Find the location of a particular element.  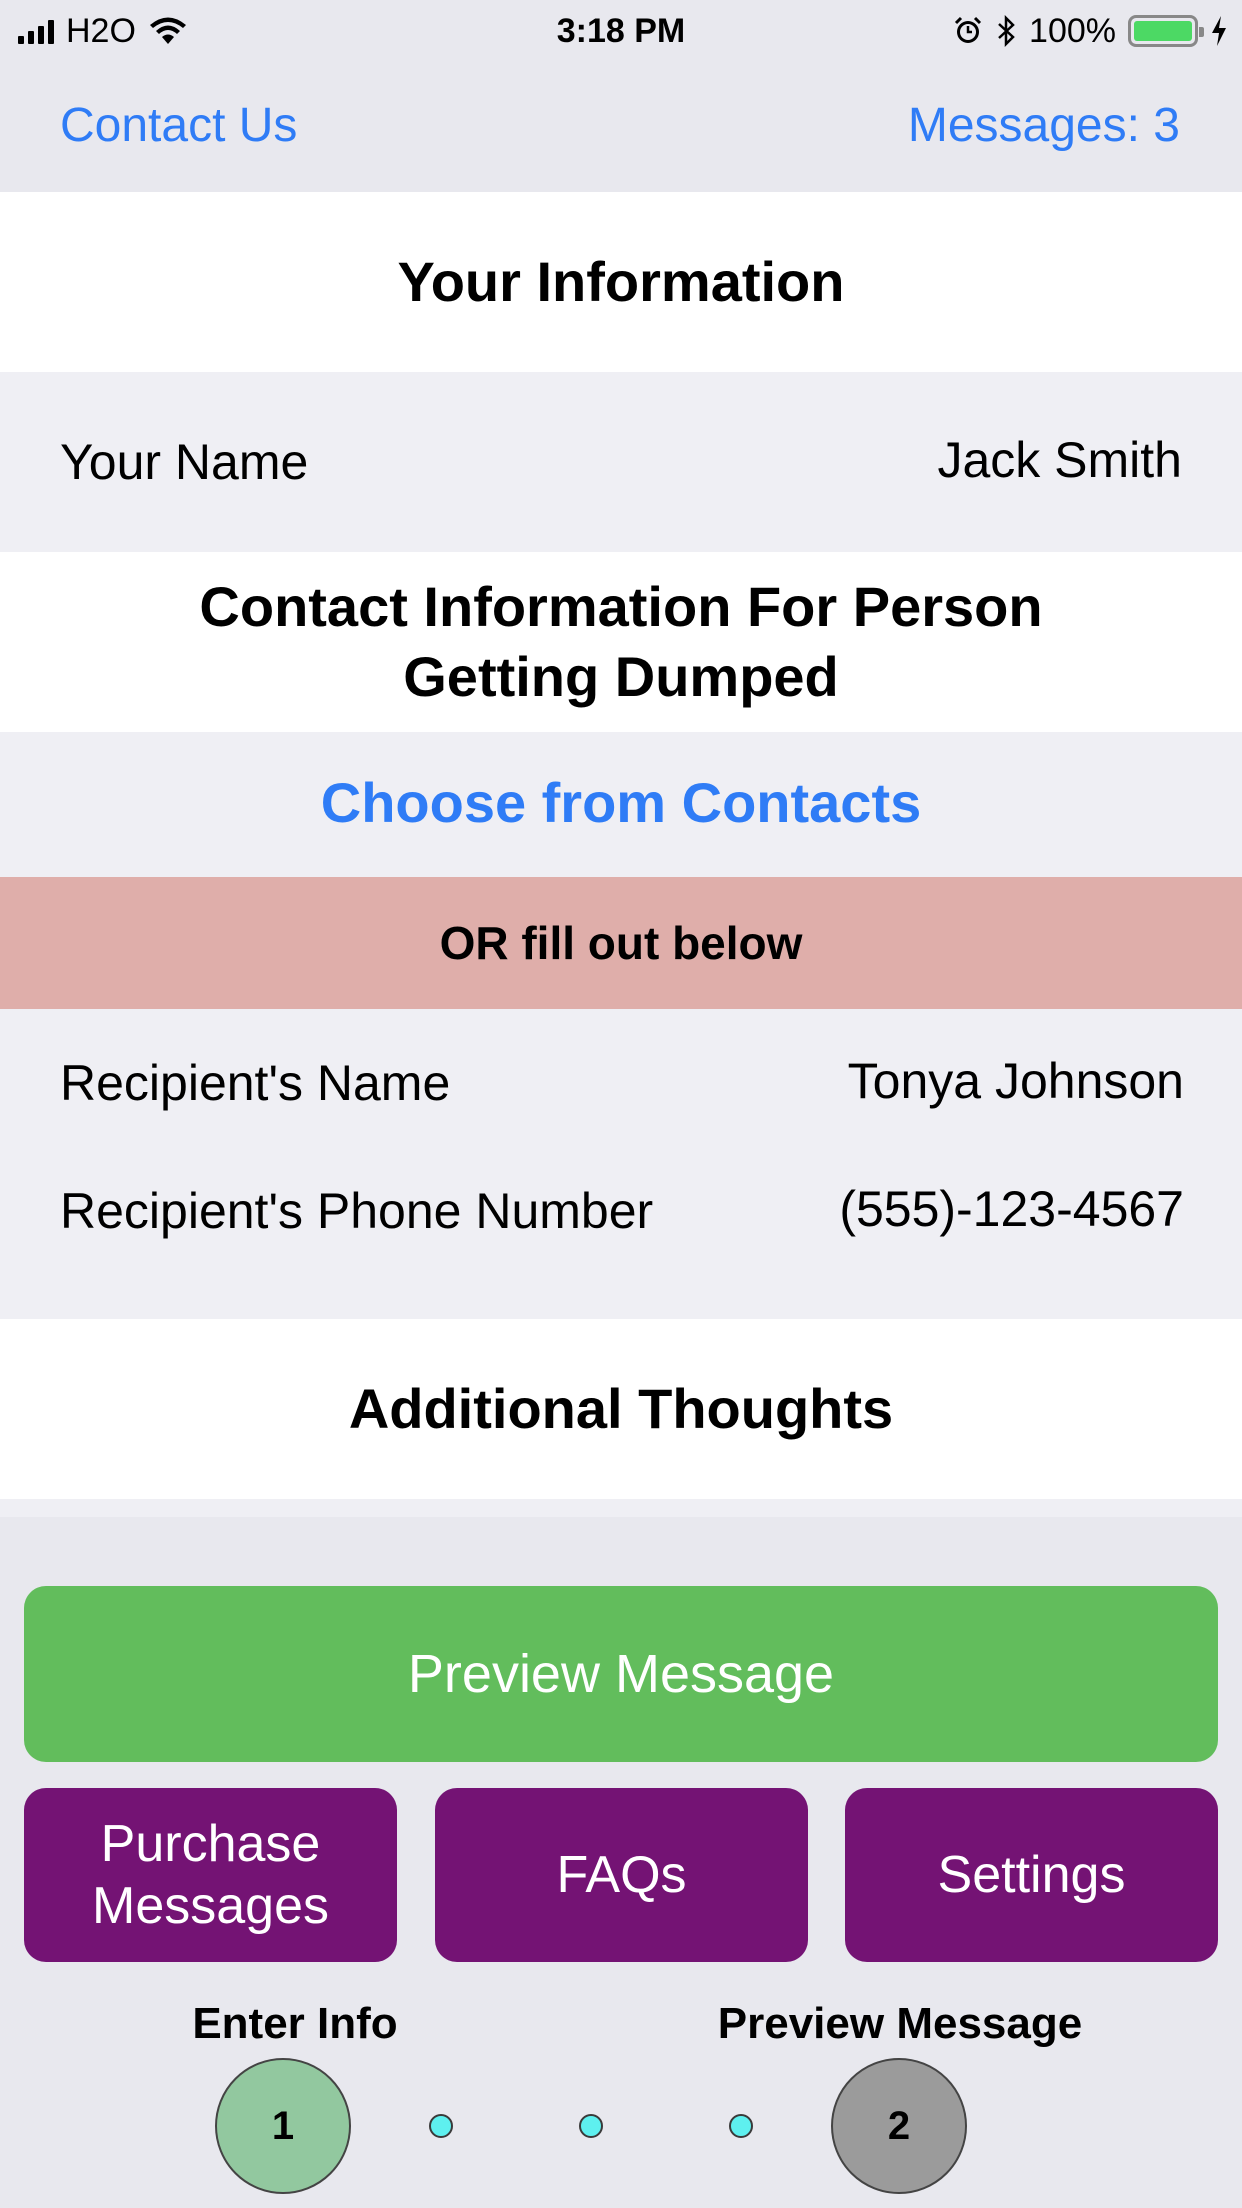

recipient-phone-field: (555)-123-4567 is located at coordinates (1011, 1209).